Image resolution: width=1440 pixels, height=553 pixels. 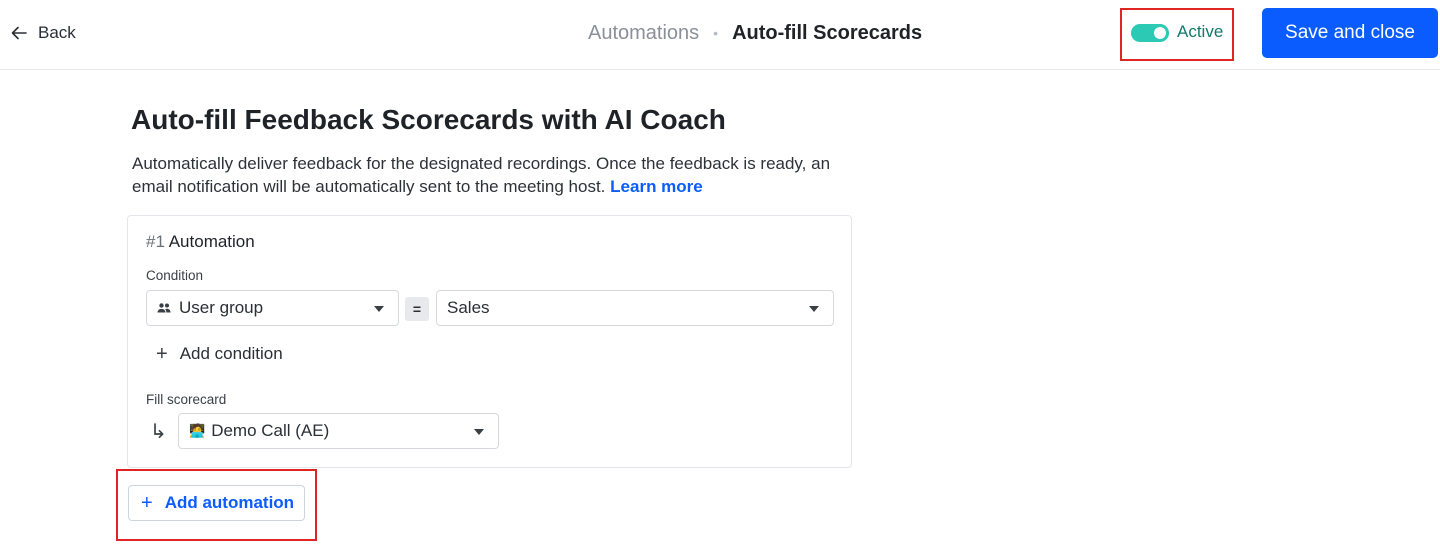 What do you see at coordinates (155, 241) in the screenshot?
I see `automation-number: #1` at bounding box center [155, 241].